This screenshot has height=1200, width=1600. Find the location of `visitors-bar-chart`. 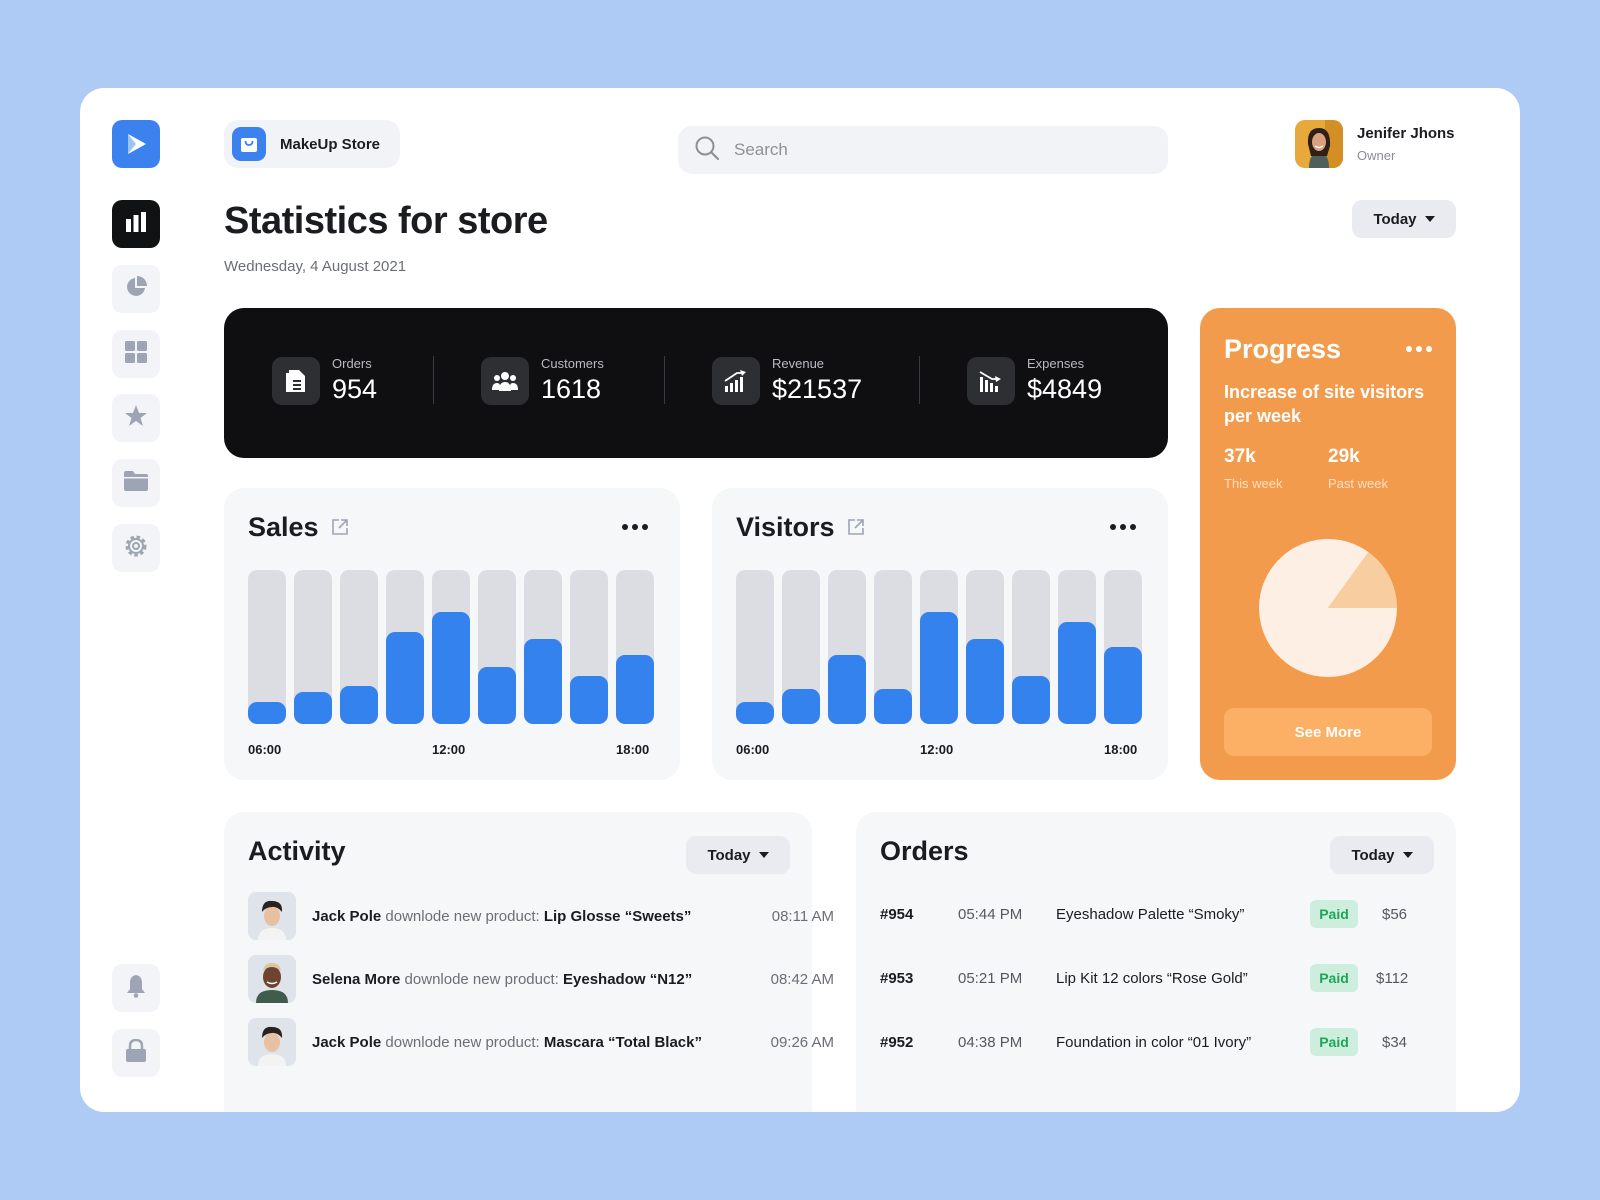

visitors-bar-chart is located at coordinates (939, 647).